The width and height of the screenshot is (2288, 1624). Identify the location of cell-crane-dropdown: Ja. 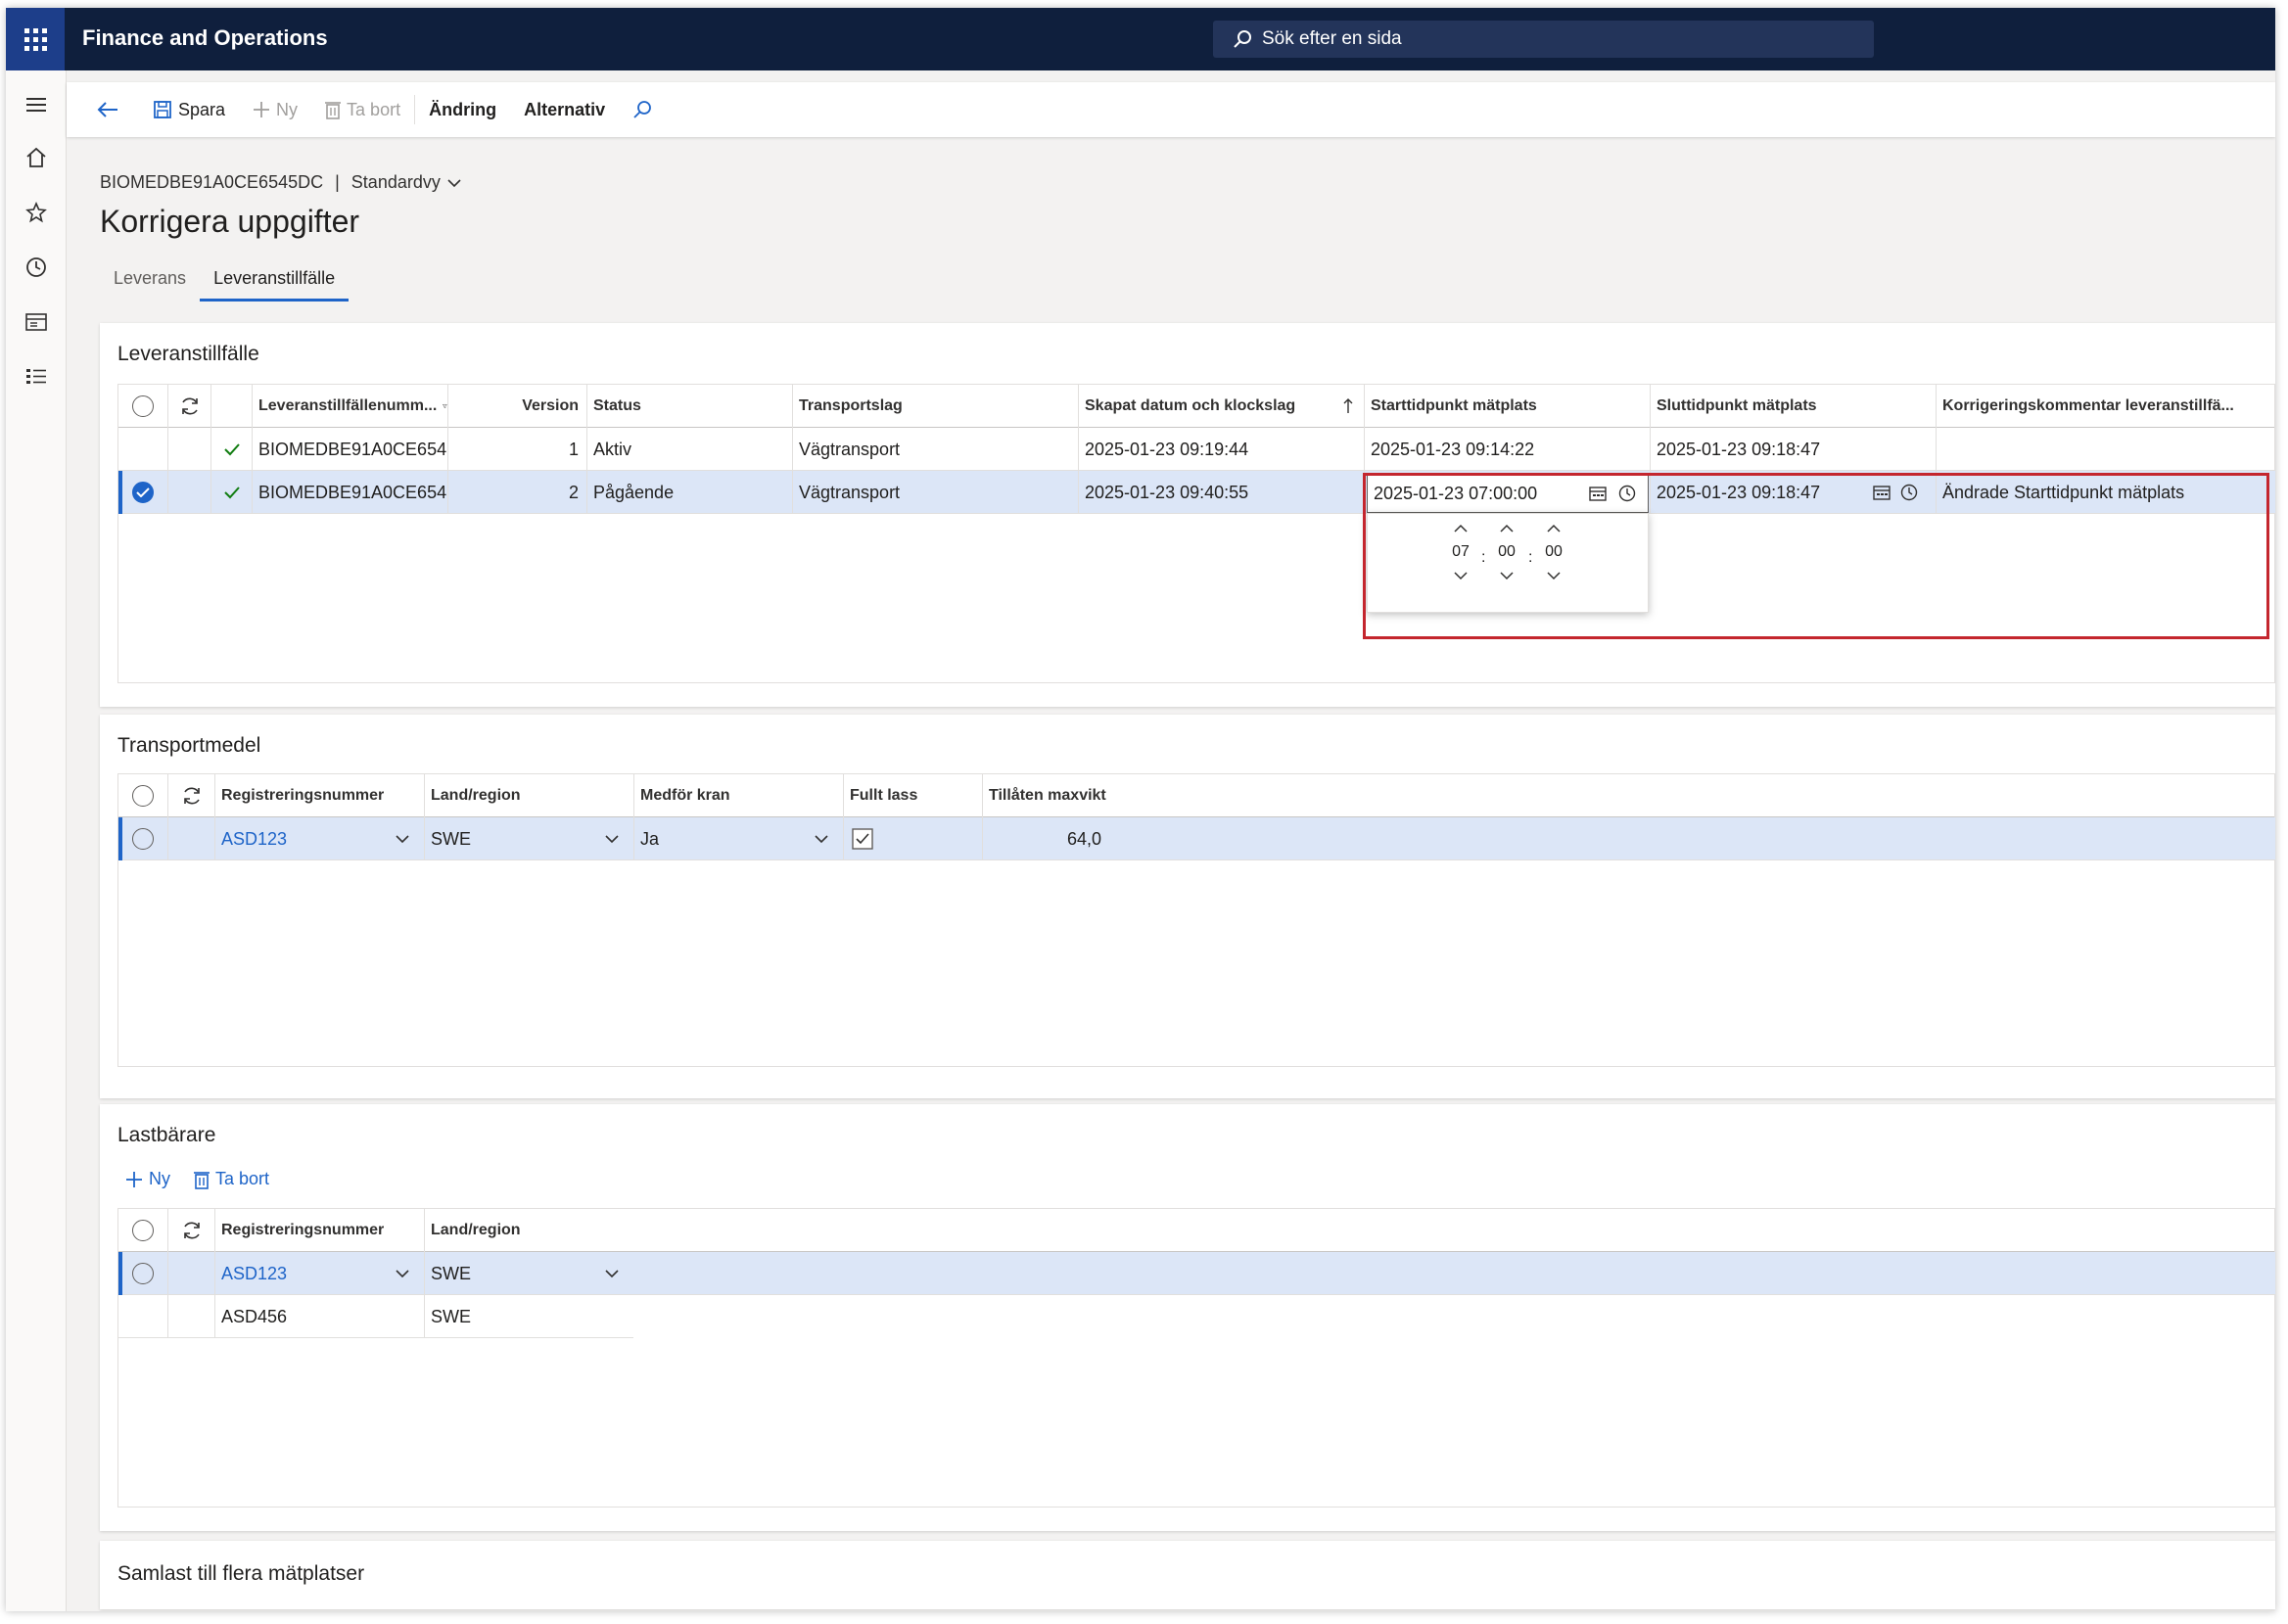
(738, 839).